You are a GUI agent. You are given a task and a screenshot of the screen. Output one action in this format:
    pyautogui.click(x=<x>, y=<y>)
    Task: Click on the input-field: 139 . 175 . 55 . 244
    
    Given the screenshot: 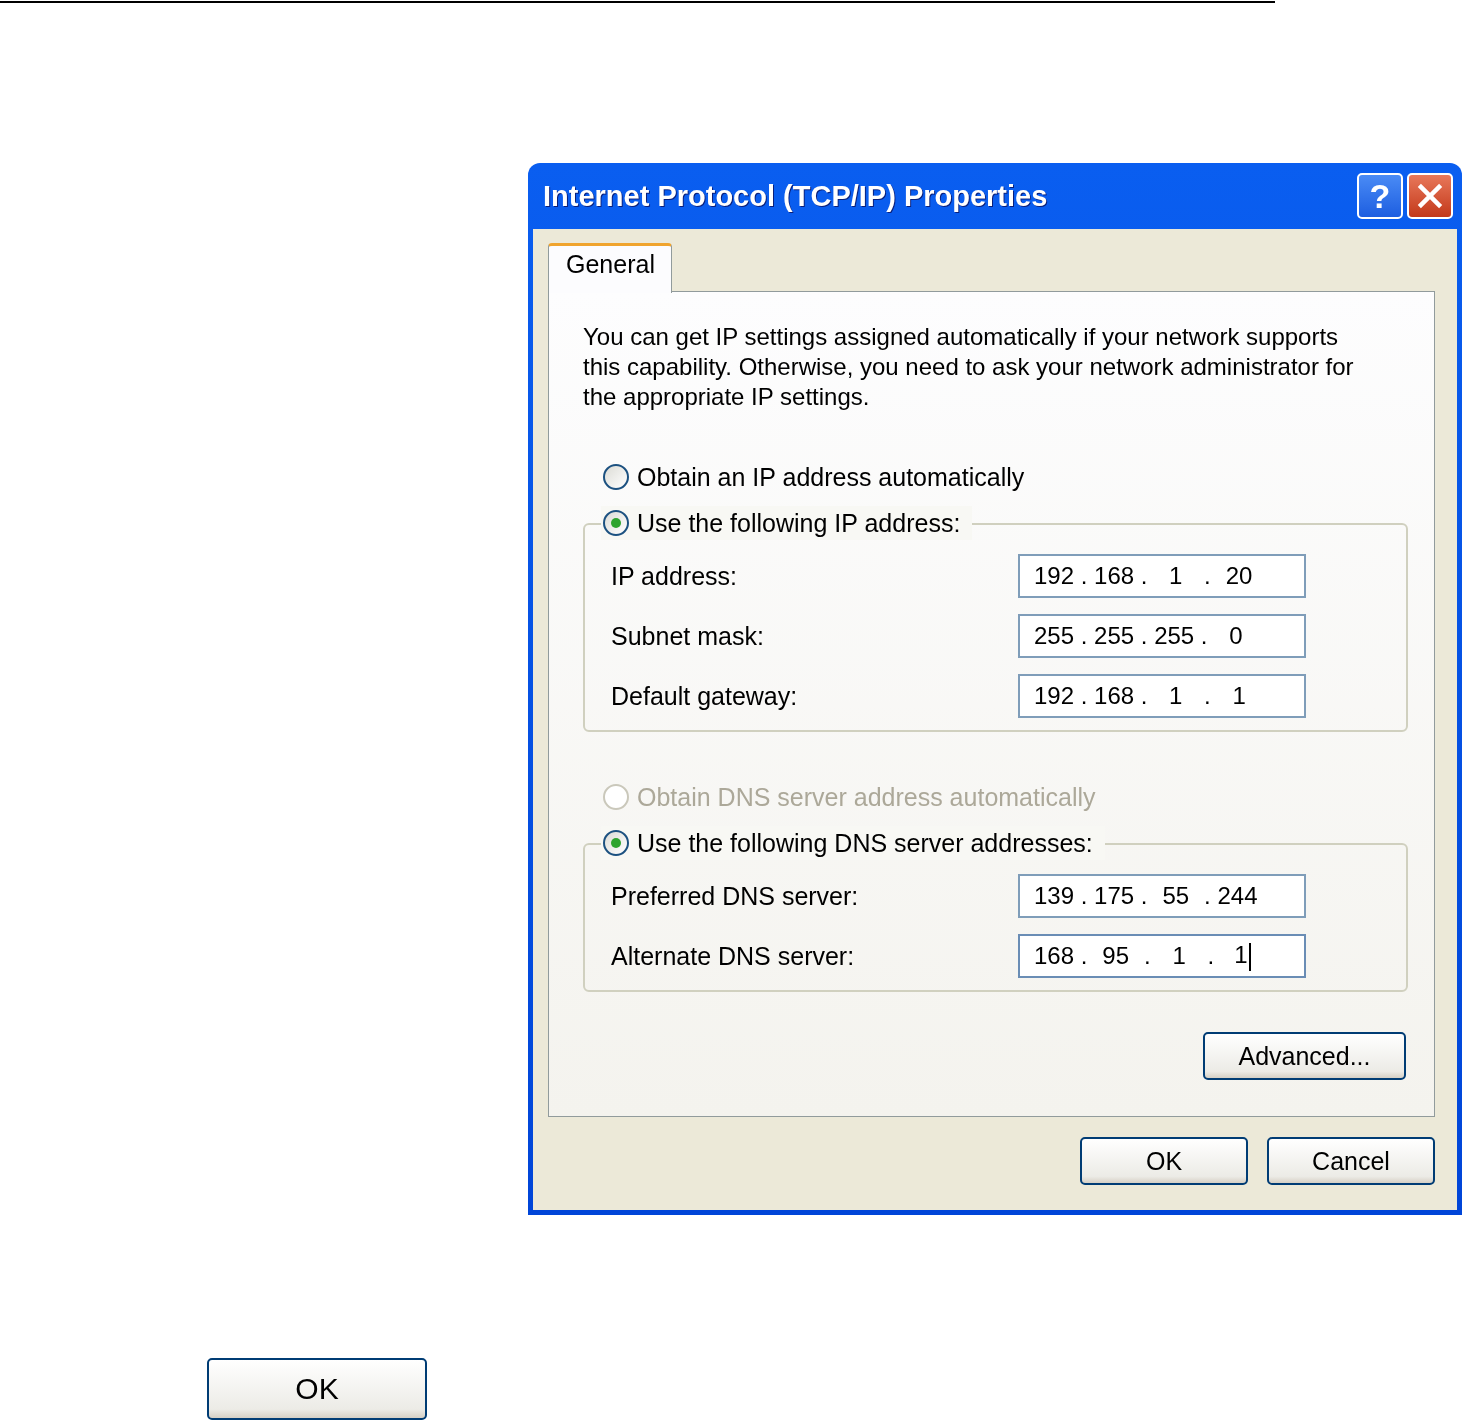 What is the action you would take?
    pyautogui.click(x=1162, y=896)
    